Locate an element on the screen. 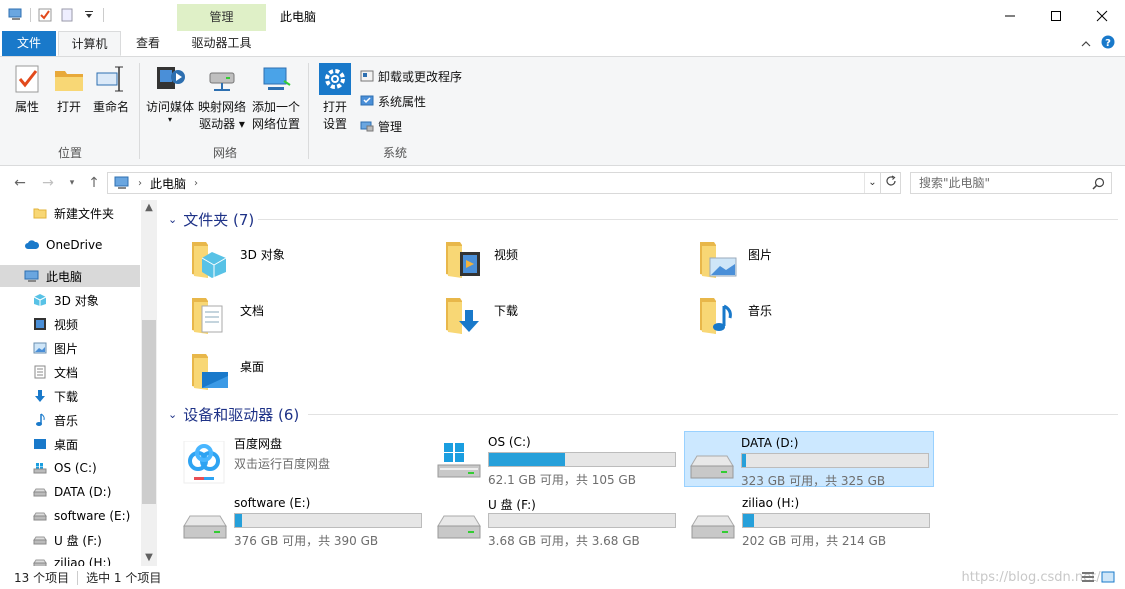  video-folder-icon is located at coordinates (464, 258).